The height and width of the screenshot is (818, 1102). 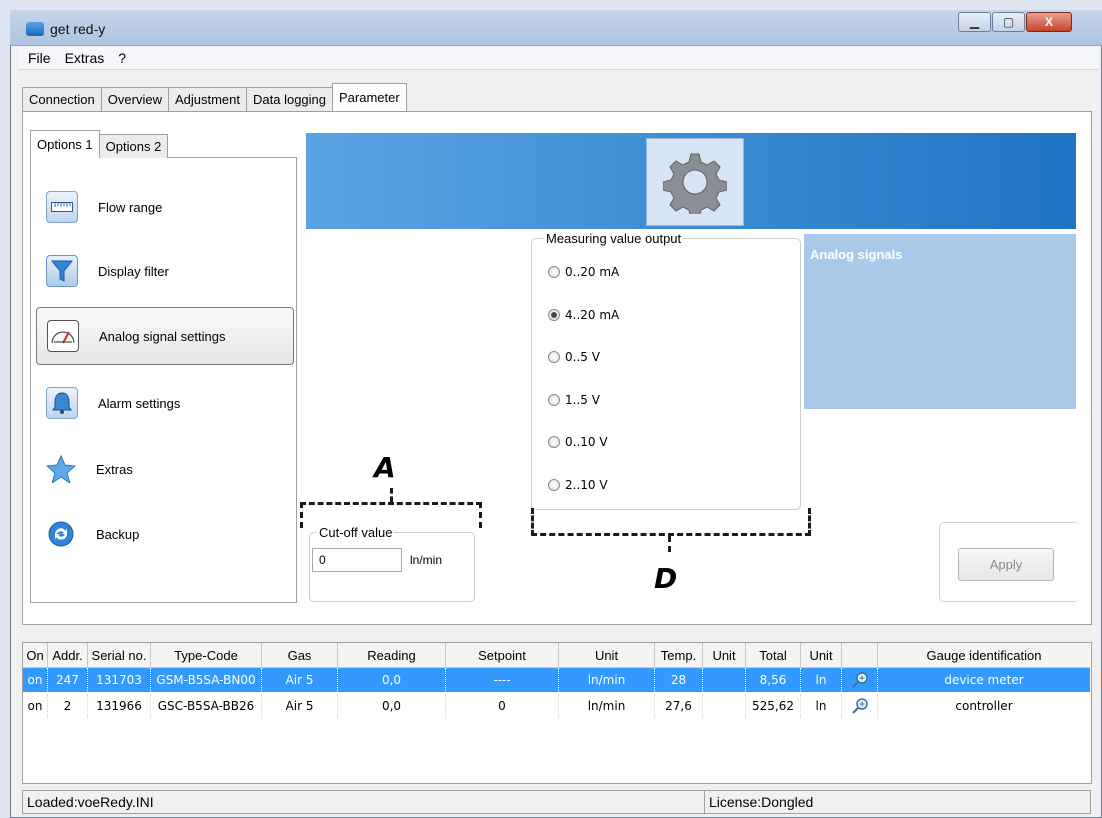 What do you see at coordinates (63, 336) in the screenshot?
I see `gauge-icon` at bounding box center [63, 336].